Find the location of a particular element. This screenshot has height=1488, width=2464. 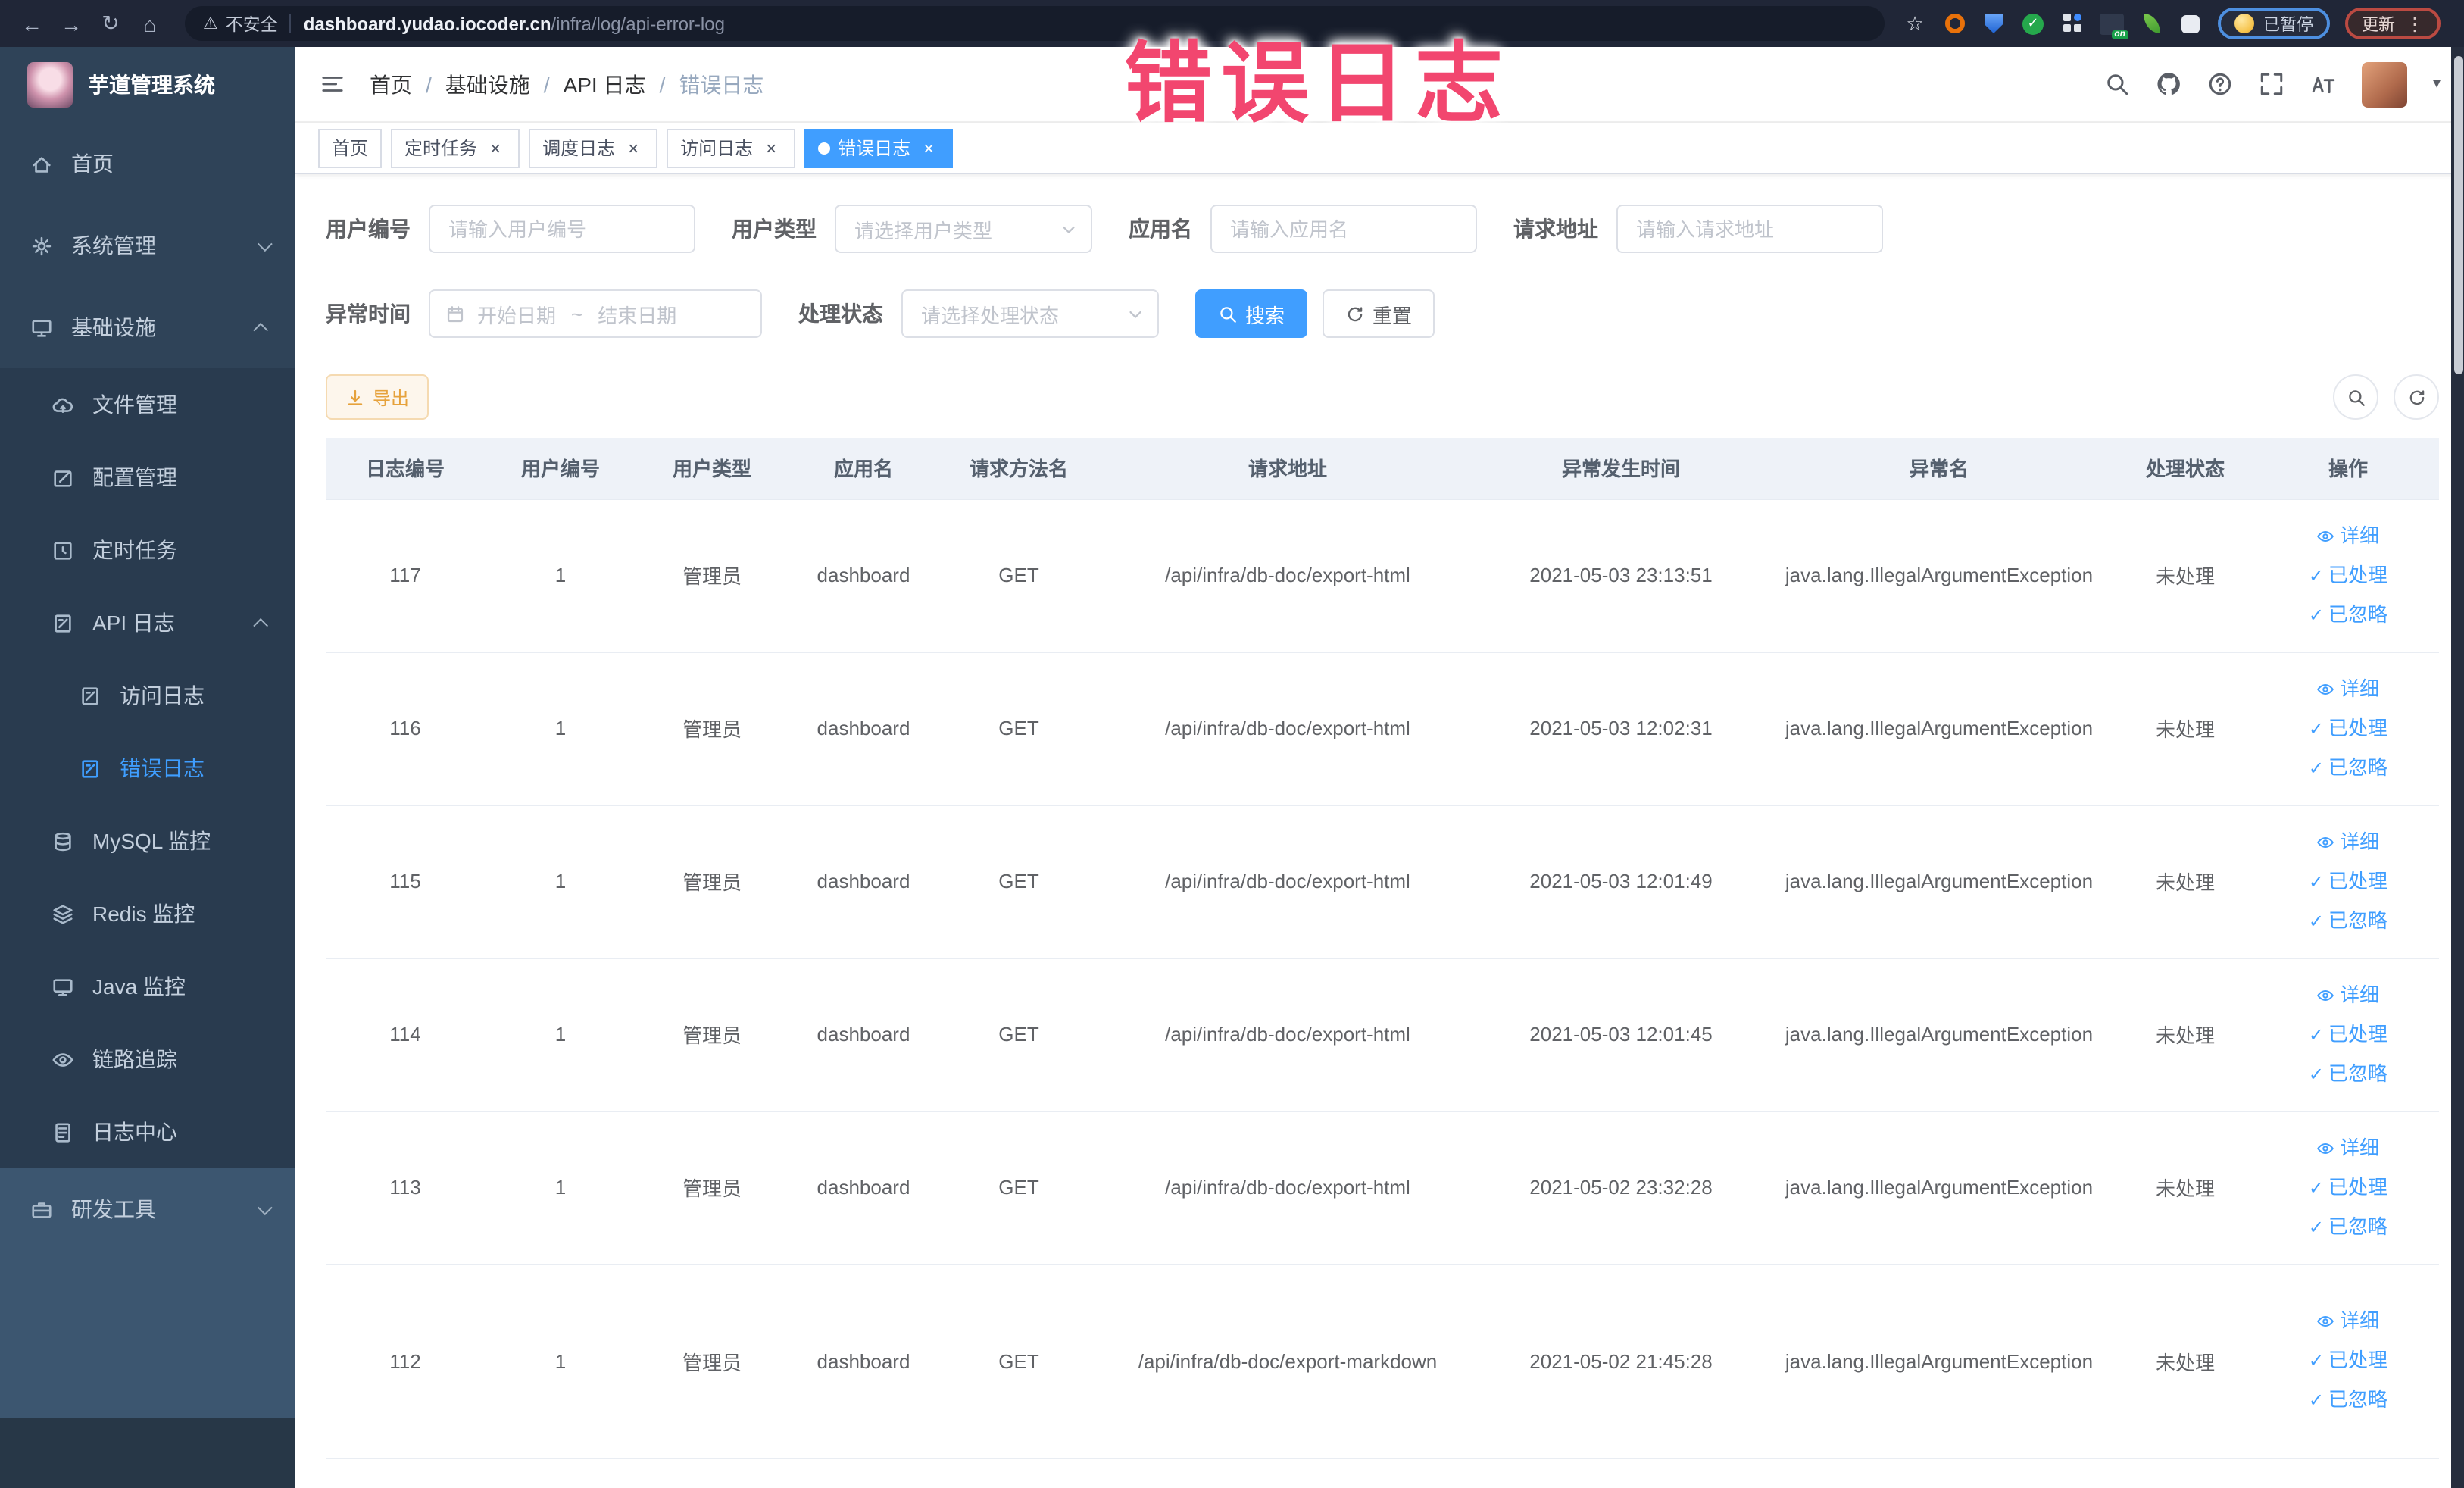

emoji-face-icon is located at coordinates (2244, 23).